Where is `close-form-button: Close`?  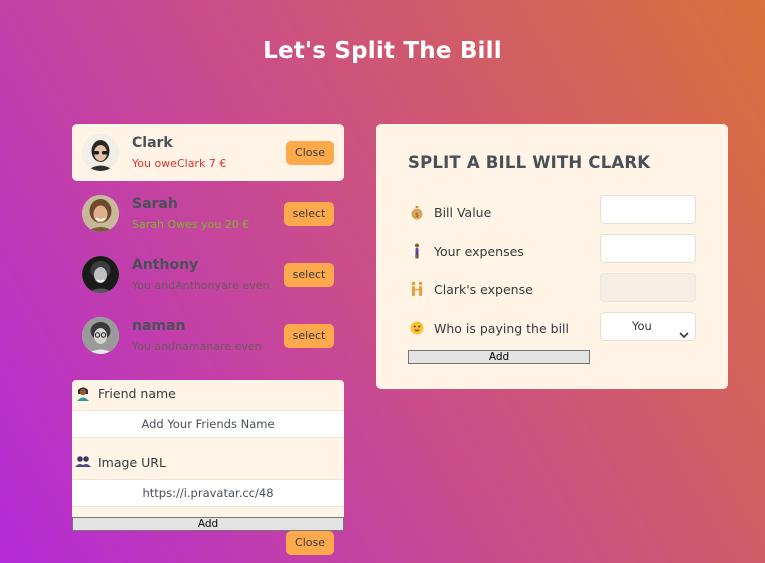
close-form-button: Close is located at coordinates (310, 543).